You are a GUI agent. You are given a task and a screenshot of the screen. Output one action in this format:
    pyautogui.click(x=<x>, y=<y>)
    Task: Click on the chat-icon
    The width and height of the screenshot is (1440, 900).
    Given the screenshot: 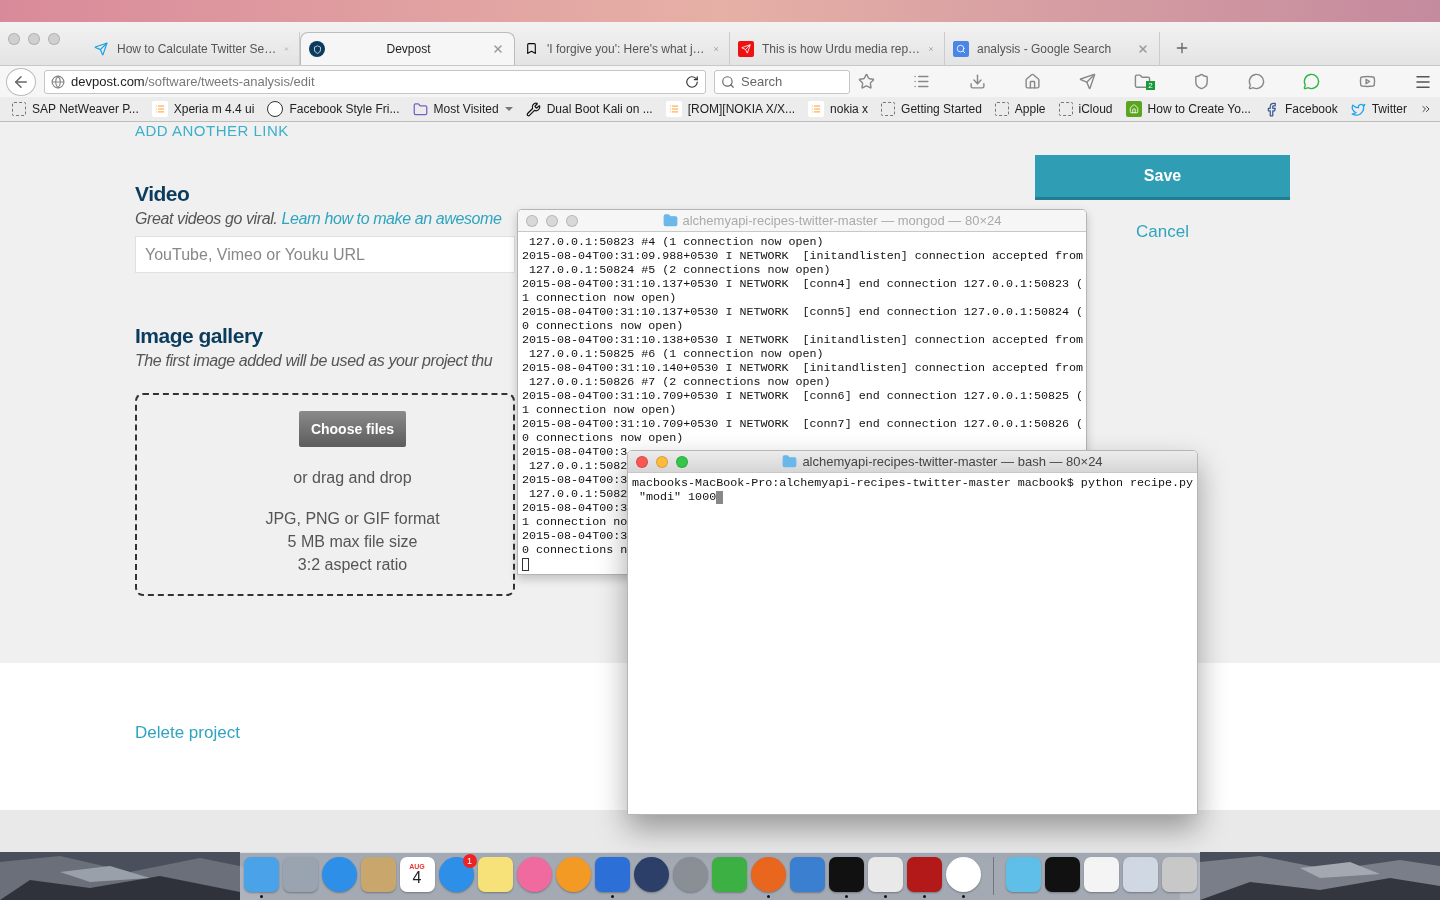 What is the action you would take?
    pyautogui.click(x=1257, y=81)
    